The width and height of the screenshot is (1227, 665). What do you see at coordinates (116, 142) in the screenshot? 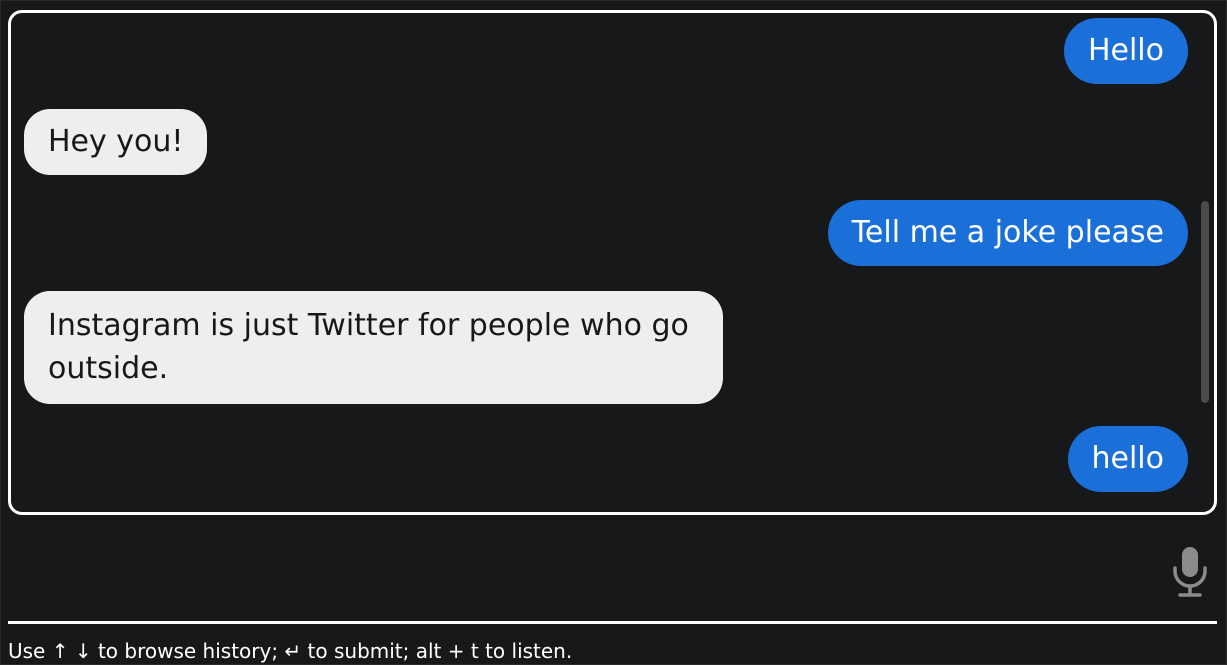
I see `bot-message: Hey you!` at bounding box center [116, 142].